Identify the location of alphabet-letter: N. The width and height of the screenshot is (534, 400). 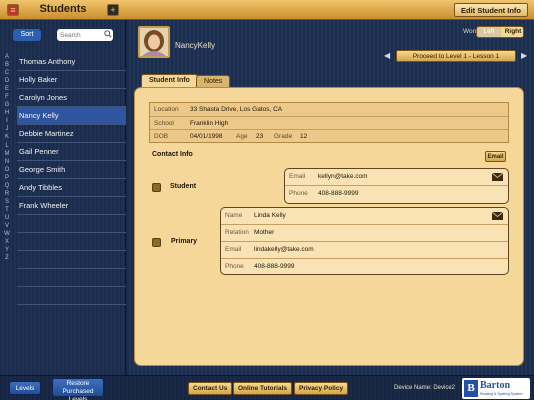
(7, 162).